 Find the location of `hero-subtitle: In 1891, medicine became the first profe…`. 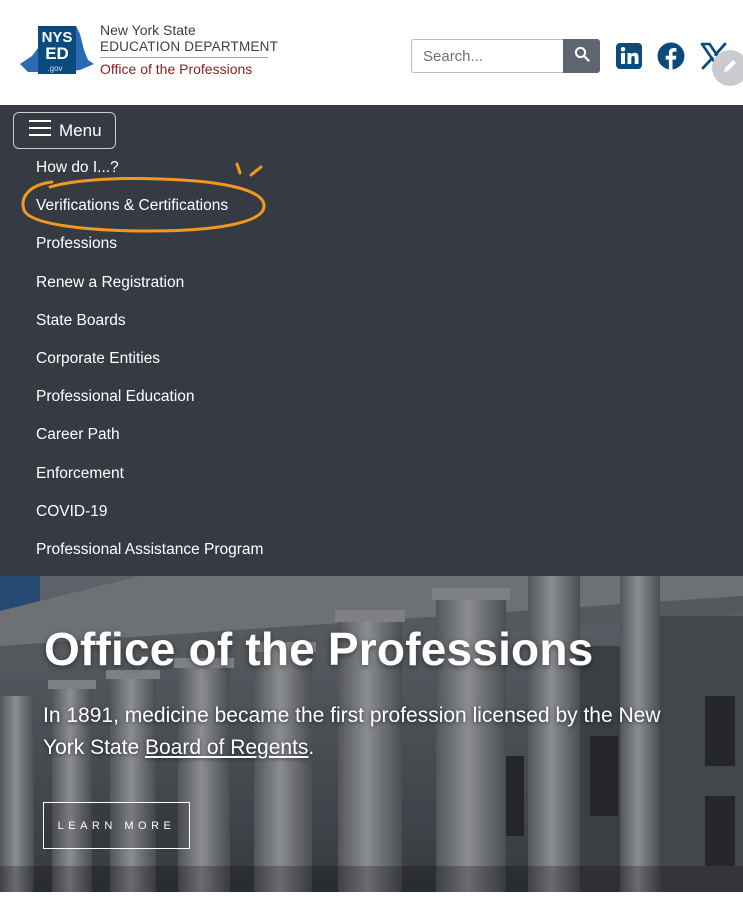

hero-subtitle: In 1891, medicine became the first profe… is located at coordinates (373, 732).